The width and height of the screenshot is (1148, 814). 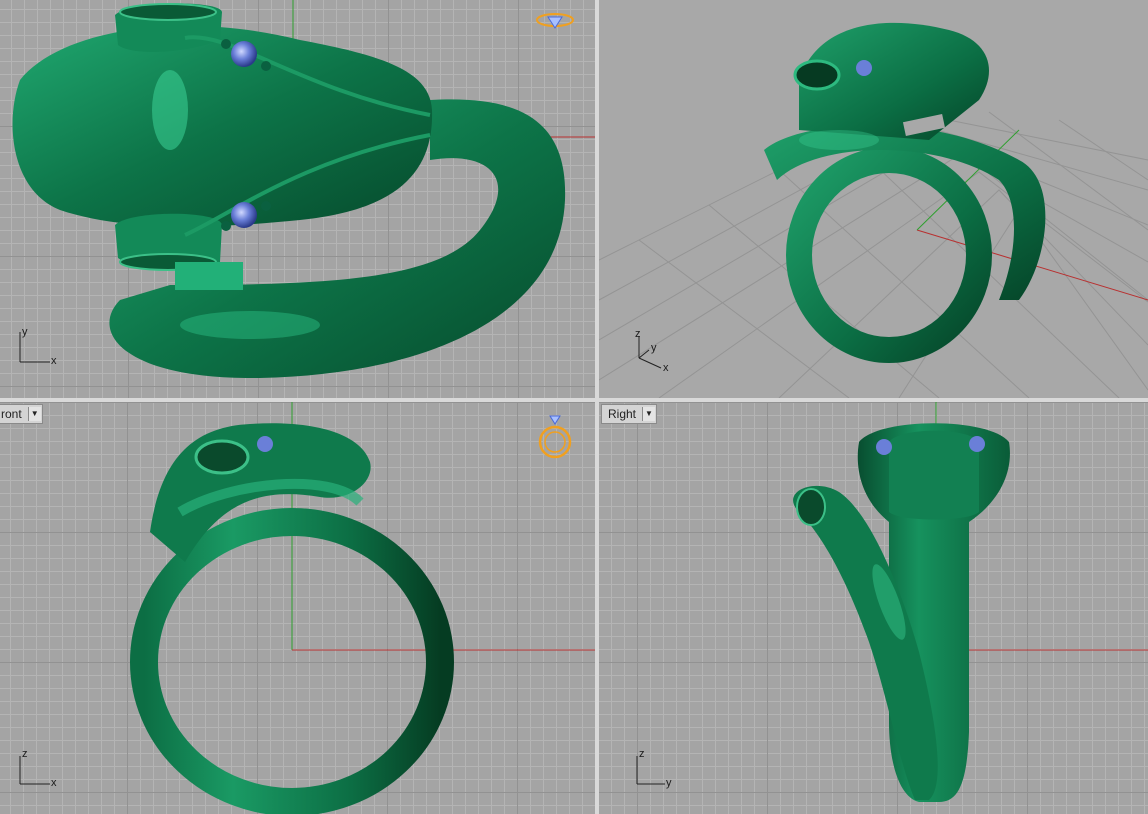 I want to click on axis-indicator: y x, so click(x=40, y=348).